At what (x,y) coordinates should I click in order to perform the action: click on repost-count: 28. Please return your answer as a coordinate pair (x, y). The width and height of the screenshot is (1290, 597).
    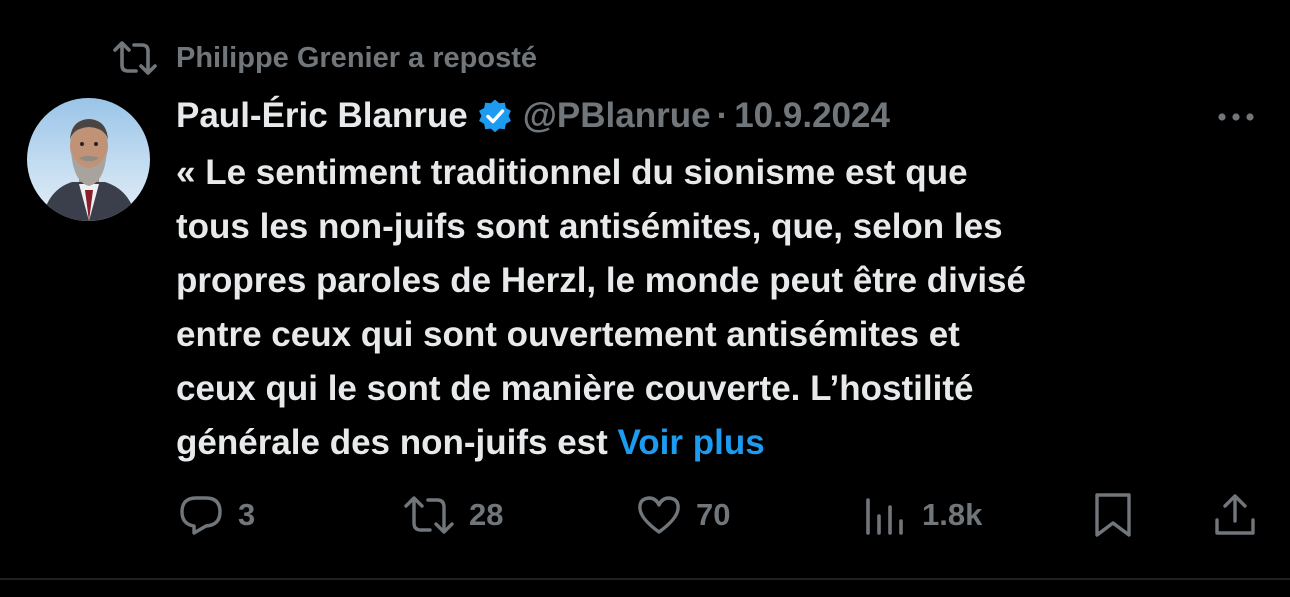
    Looking at the image, I should click on (486, 514).